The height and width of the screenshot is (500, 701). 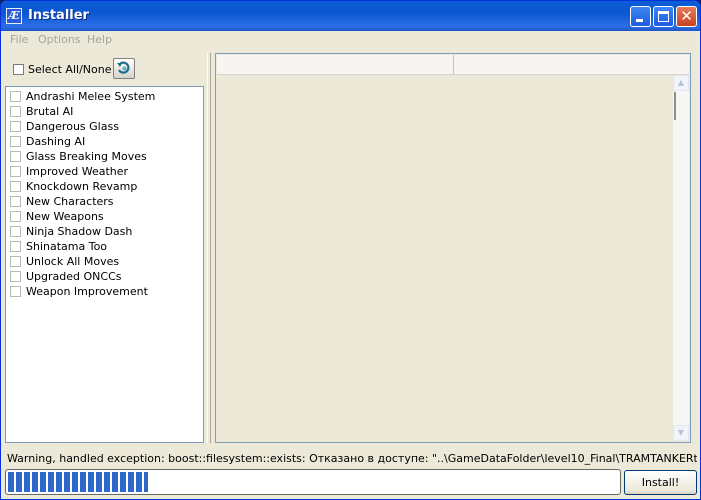 I want to click on mod-list-item: New Characters, so click(x=105, y=201).